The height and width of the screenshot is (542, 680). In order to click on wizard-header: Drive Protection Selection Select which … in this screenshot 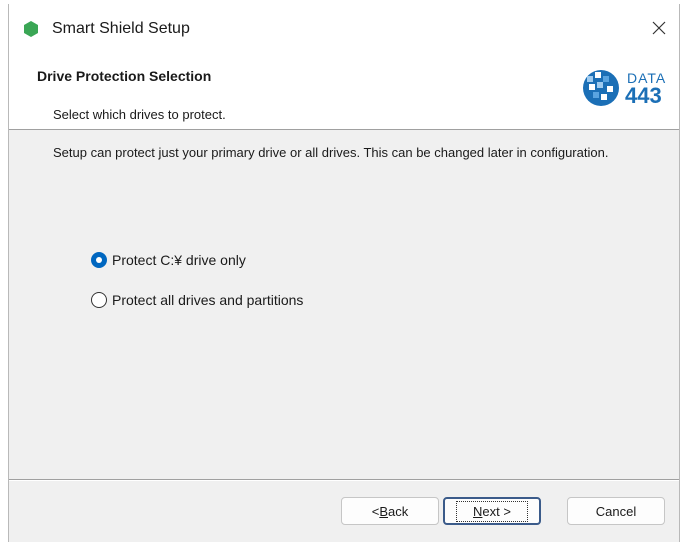, I will do `click(344, 91)`.